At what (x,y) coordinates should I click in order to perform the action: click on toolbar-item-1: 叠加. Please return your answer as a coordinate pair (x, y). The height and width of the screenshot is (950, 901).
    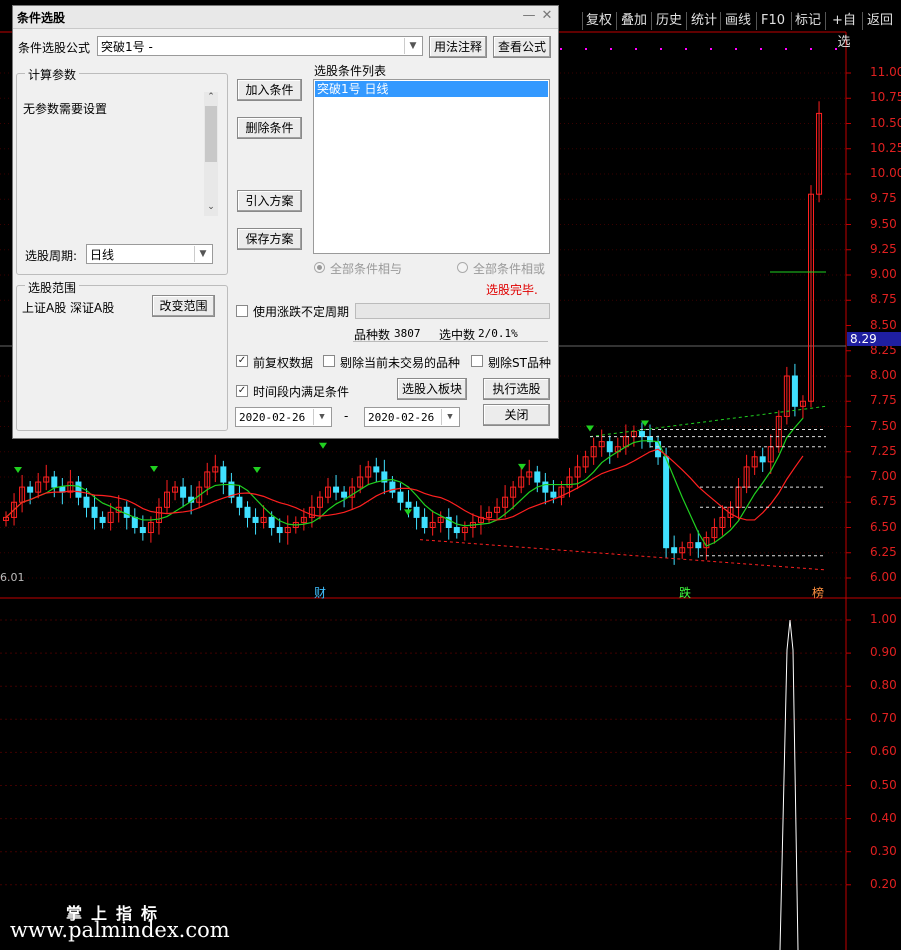
    Looking at the image, I should click on (634, 21).